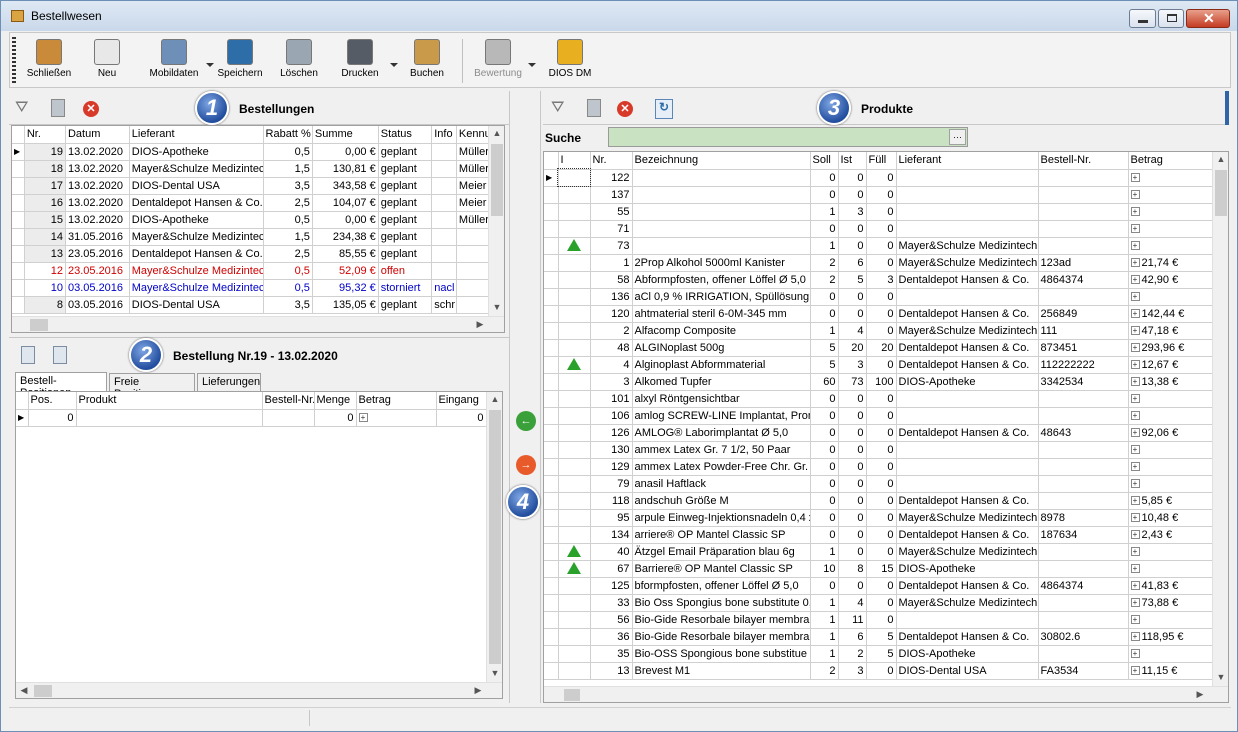  Describe the element at coordinates (21, 108) in the screenshot. I see `filter-icon: ⛛` at that location.